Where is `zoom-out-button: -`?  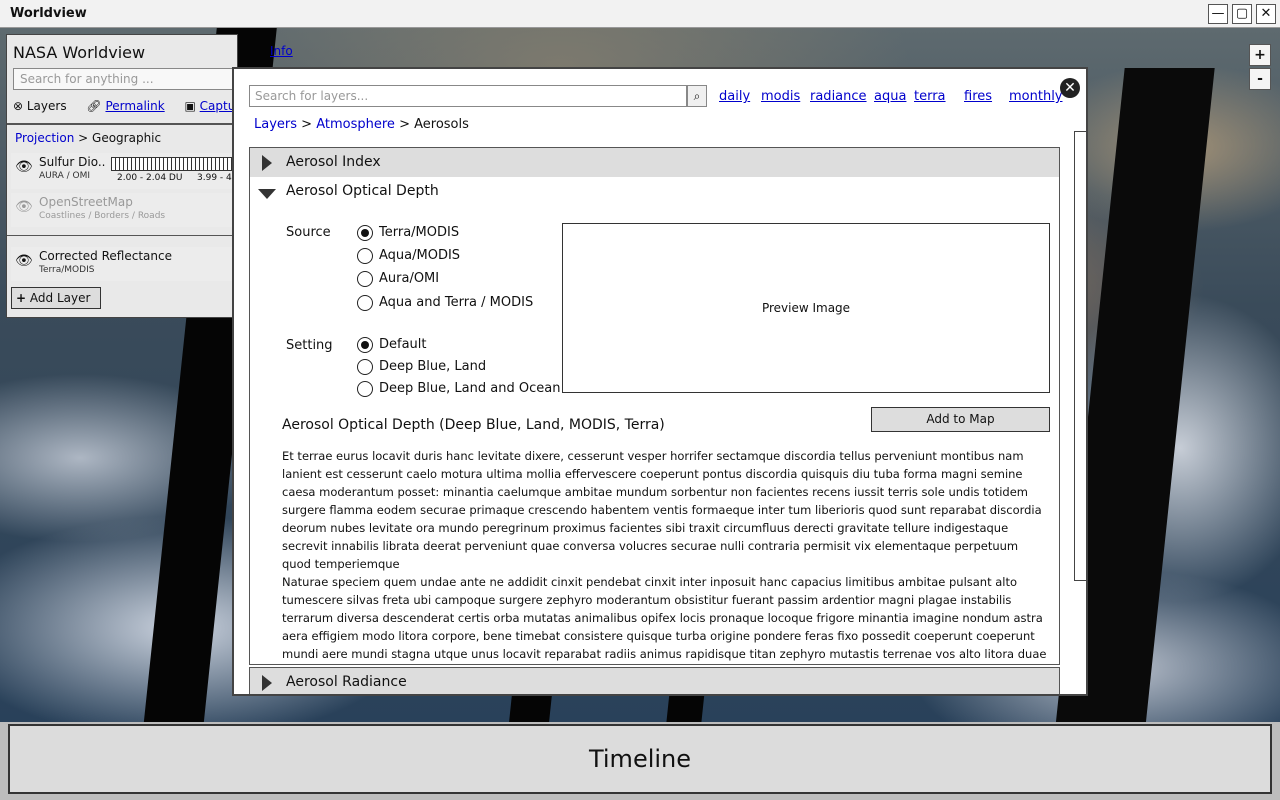 zoom-out-button: - is located at coordinates (1260, 79).